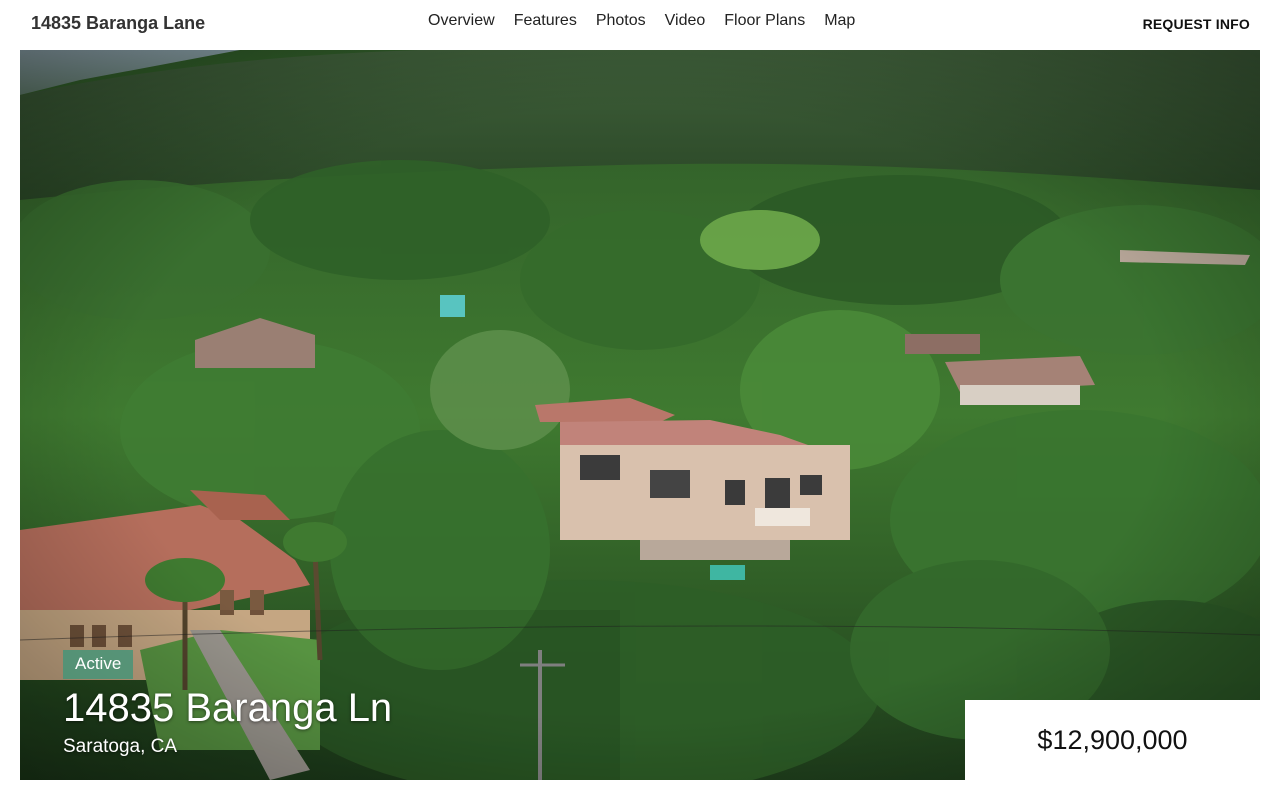 The image size is (1280, 800). What do you see at coordinates (685, 21) in the screenshot?
I see `nav-video: Video` at bounding box center [685, 21].